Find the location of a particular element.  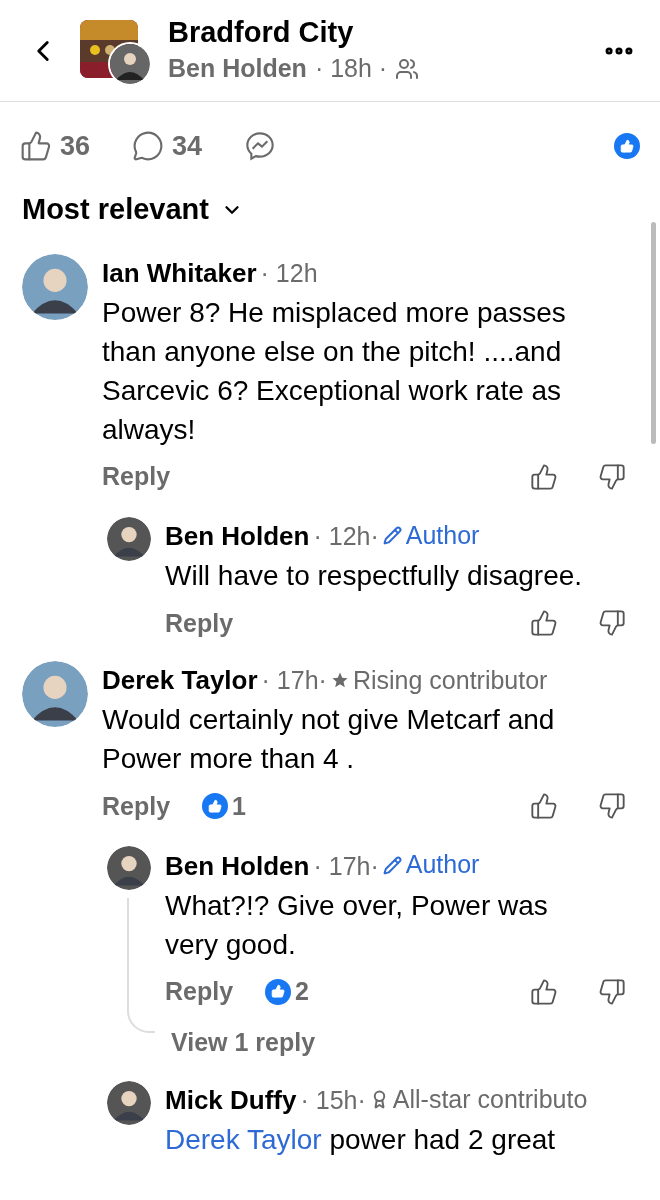

like-count: 36 is located at coordinates (75, 146).